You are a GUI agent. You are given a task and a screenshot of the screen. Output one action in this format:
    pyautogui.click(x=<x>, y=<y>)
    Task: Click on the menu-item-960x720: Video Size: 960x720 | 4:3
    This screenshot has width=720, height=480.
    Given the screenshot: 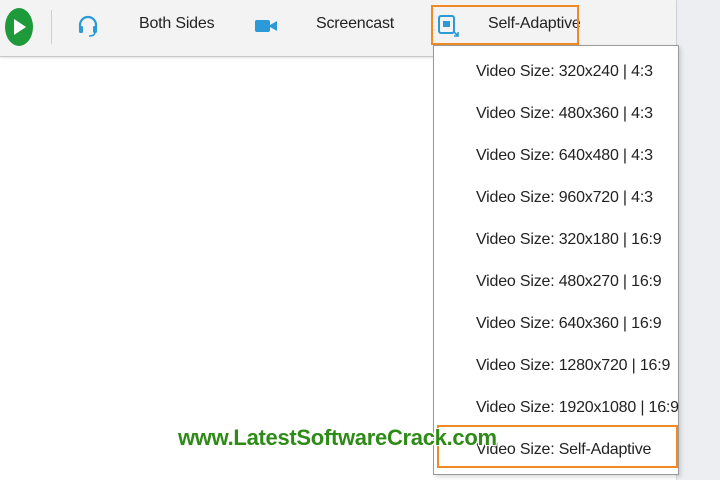 What is the action you would take?
    pyautogui.click(x=564, y=198)
    